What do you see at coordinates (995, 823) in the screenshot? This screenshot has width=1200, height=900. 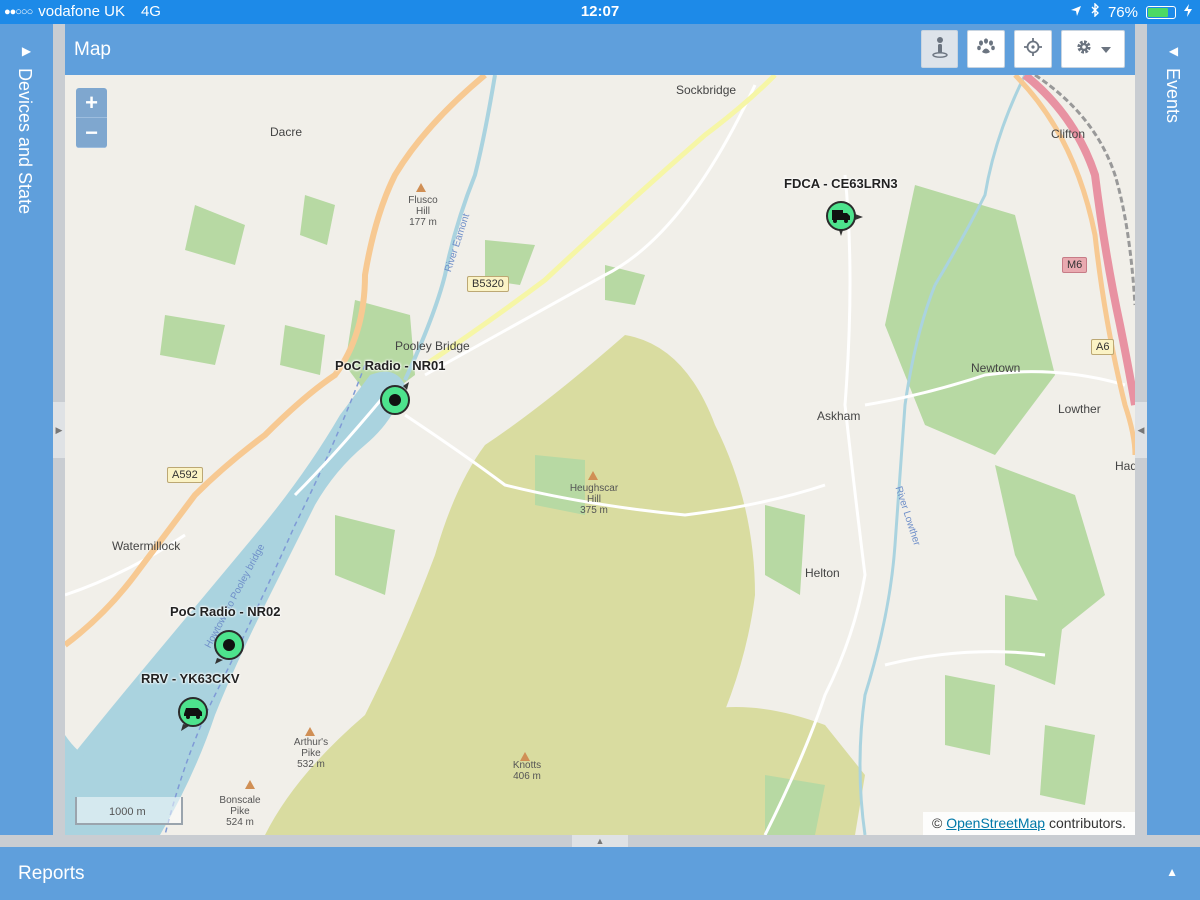 I see `openstreetmap-link: OpenStreetMap` at bounding box center [995, 823].